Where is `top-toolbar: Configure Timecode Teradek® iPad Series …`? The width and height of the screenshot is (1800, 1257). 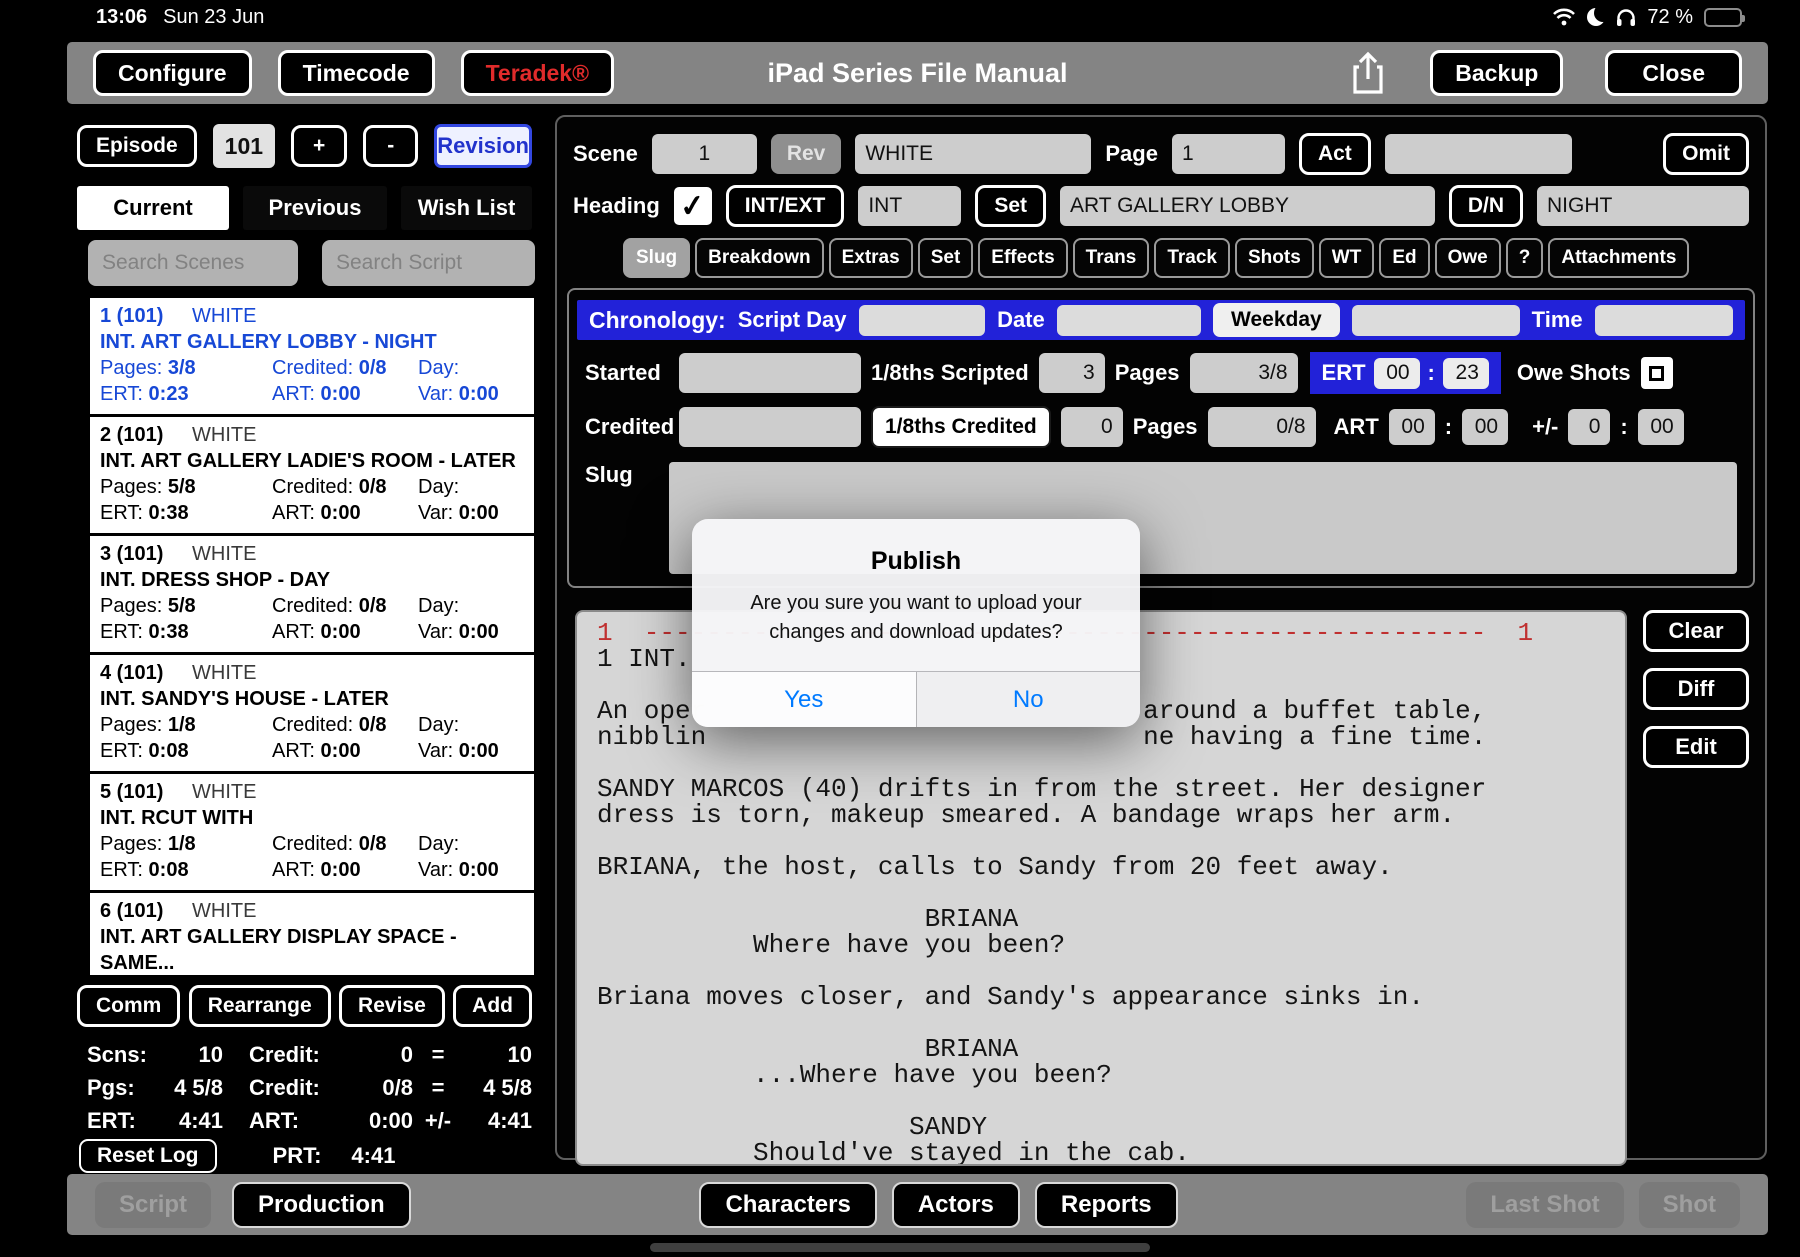 top-toolbar: Configure Timecode Teradek® iPad Series … is located at coordinates (917, 73).